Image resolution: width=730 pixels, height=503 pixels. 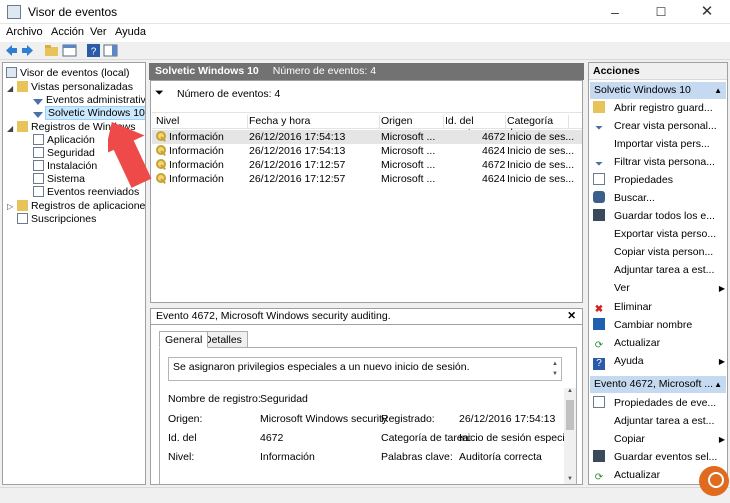 What do you see at coordinates (229, 94) in the screenshot?
I see `filter-count: Número de eventos: 4` at bounding box center [229, 94].